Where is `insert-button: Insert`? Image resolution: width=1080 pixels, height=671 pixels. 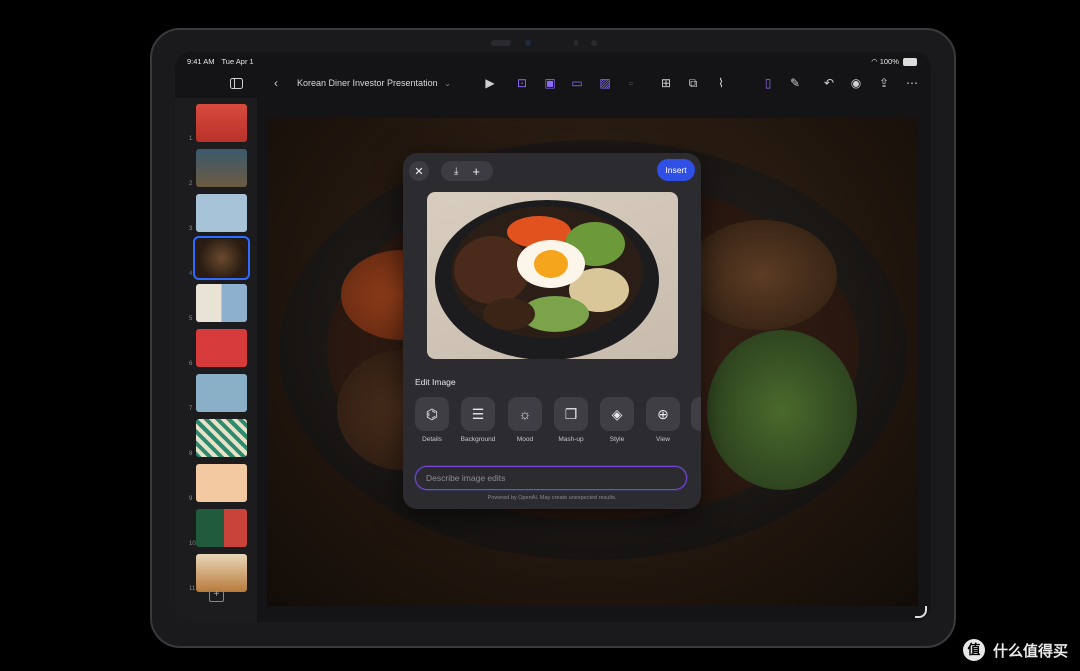
insert-button: Insert is located at coordinates (676, 170).